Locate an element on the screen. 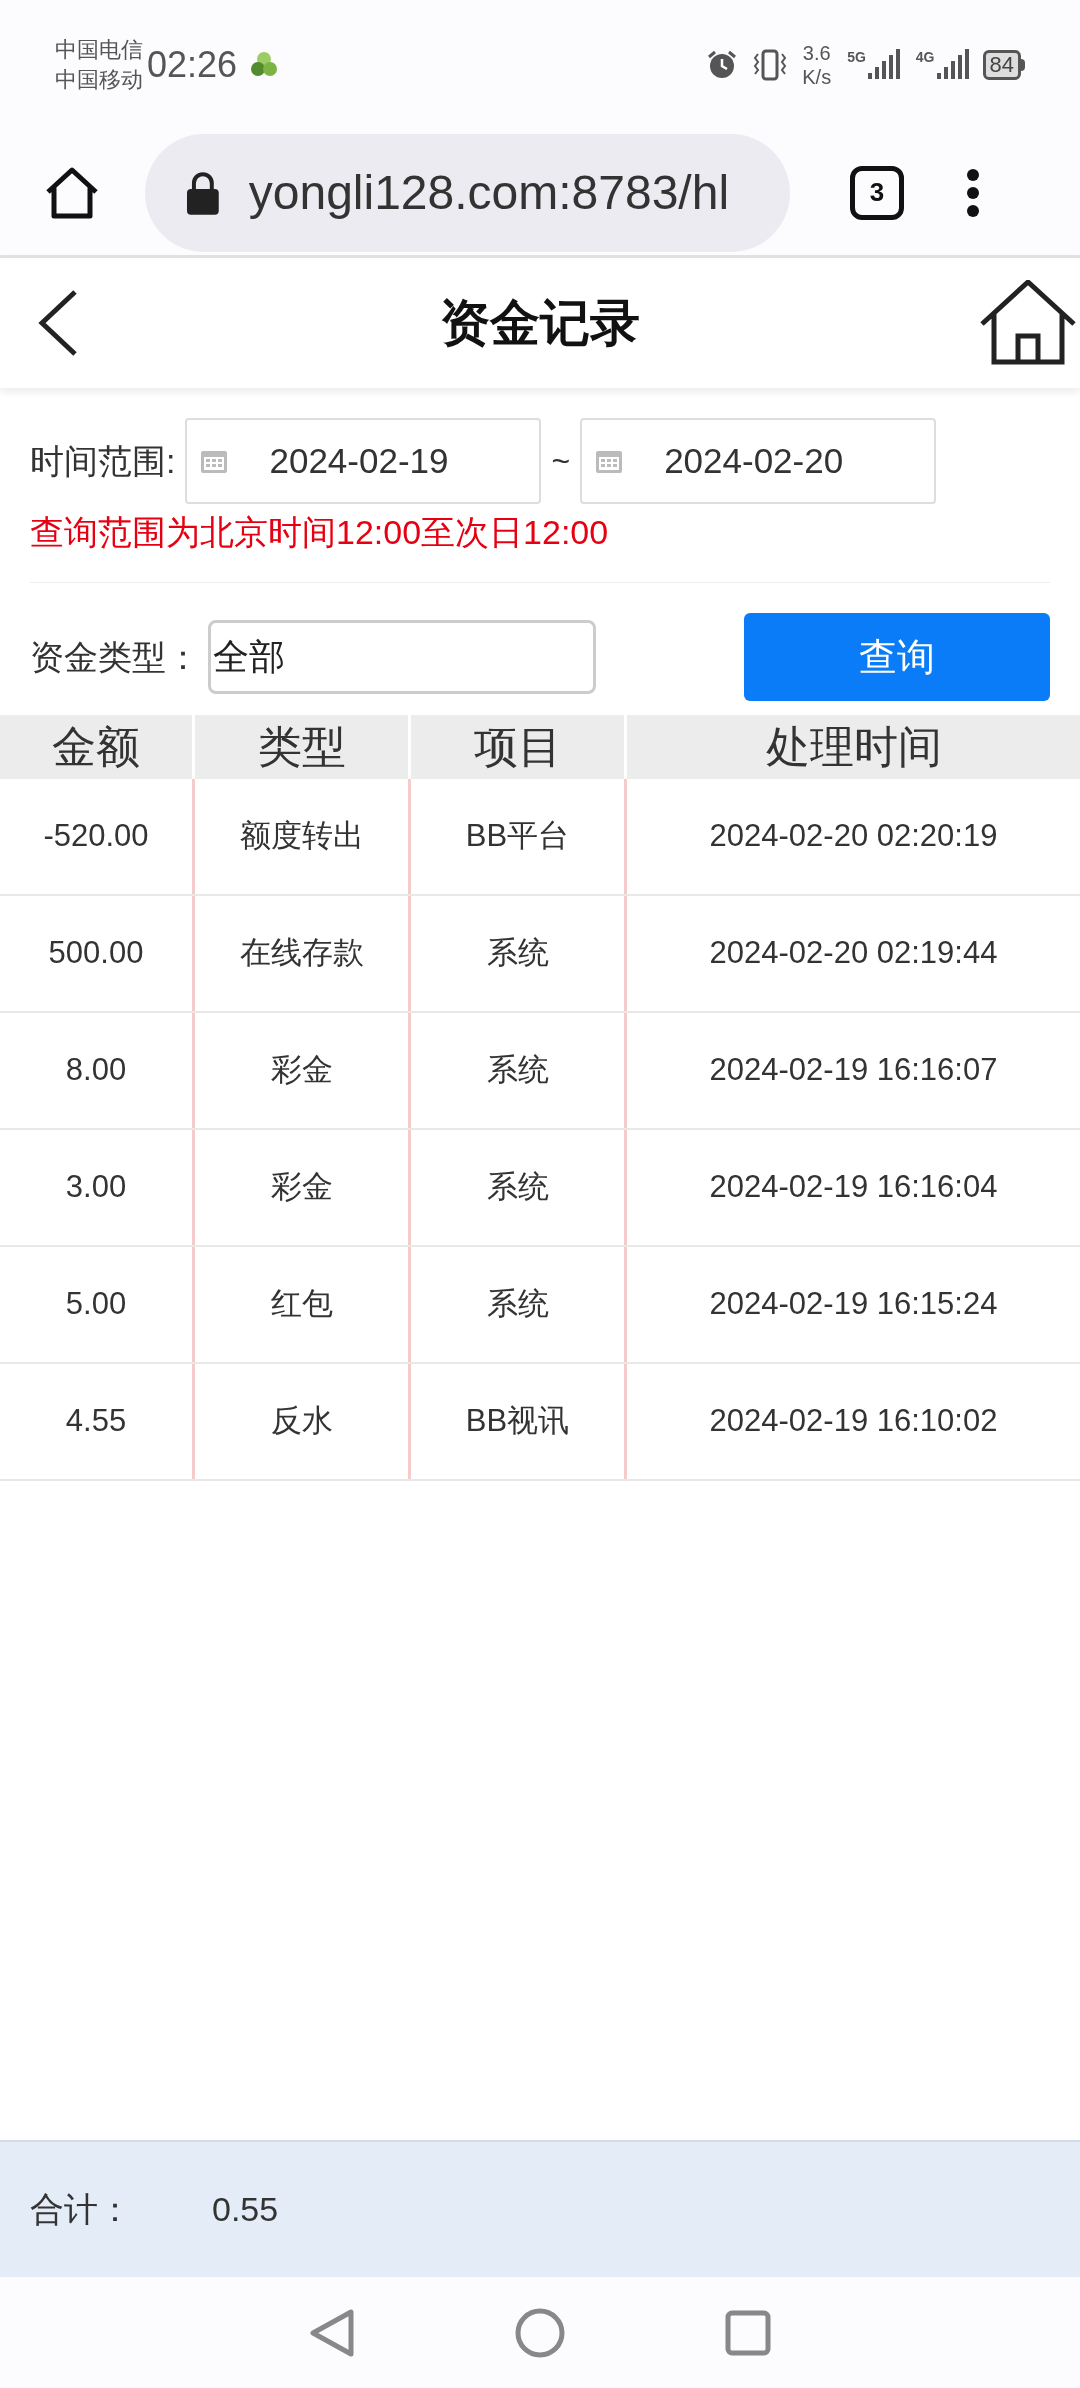 This screenshot has width=1080, height=2388. table-cell-text: 2024-02-19 16:15:24 is located at coordinates (853, 1304).